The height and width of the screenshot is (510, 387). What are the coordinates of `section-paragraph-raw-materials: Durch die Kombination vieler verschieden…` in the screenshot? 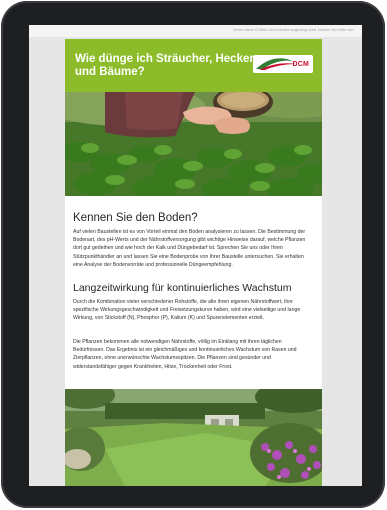 It's located at (187, 310).